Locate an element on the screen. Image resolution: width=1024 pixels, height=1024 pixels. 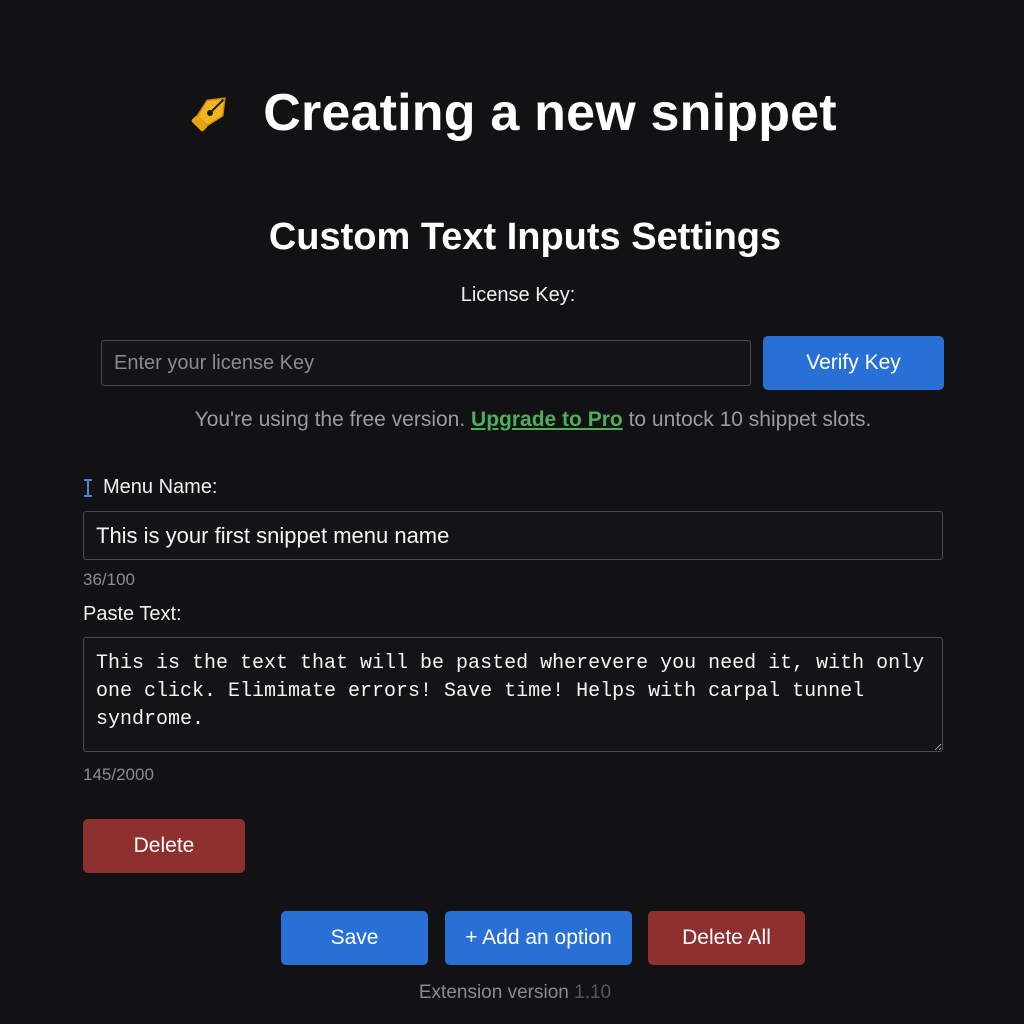
verify-key-button: Verify Key is located at coordinates (853, 363).